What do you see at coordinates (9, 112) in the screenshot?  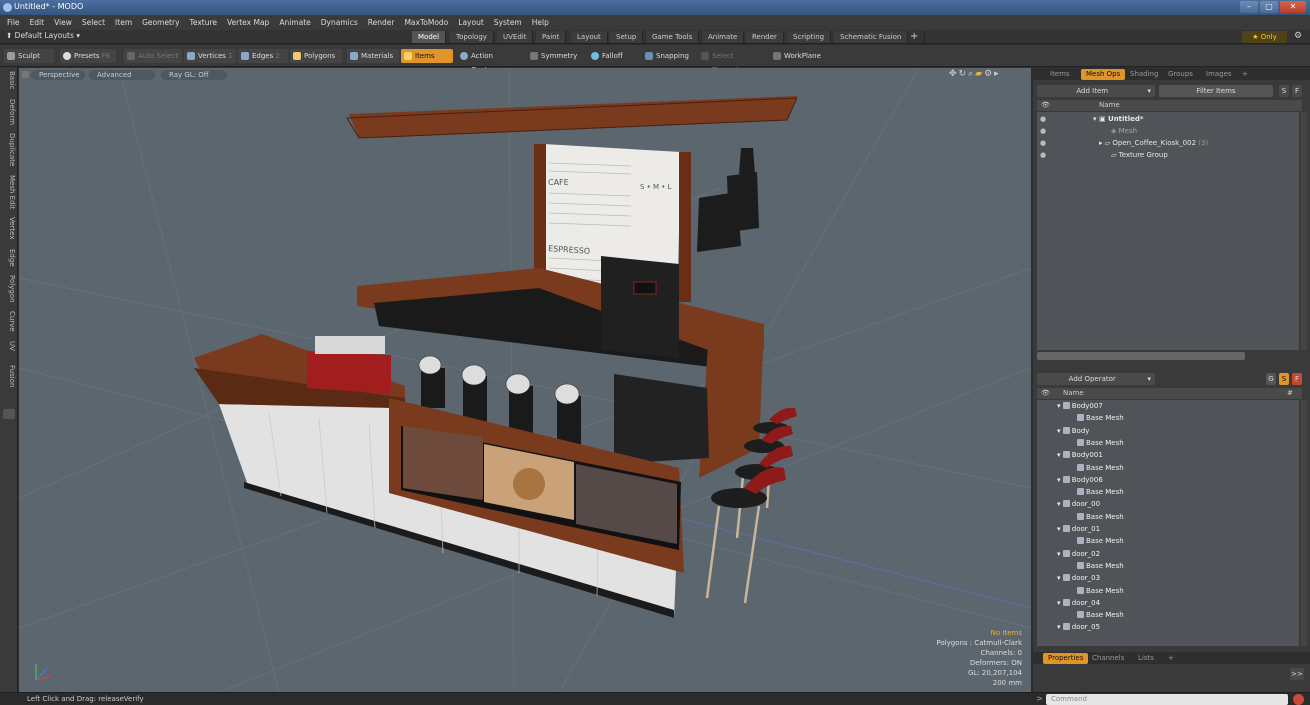 I see `tab-deform: Deform` at bounding box center [9, 112].